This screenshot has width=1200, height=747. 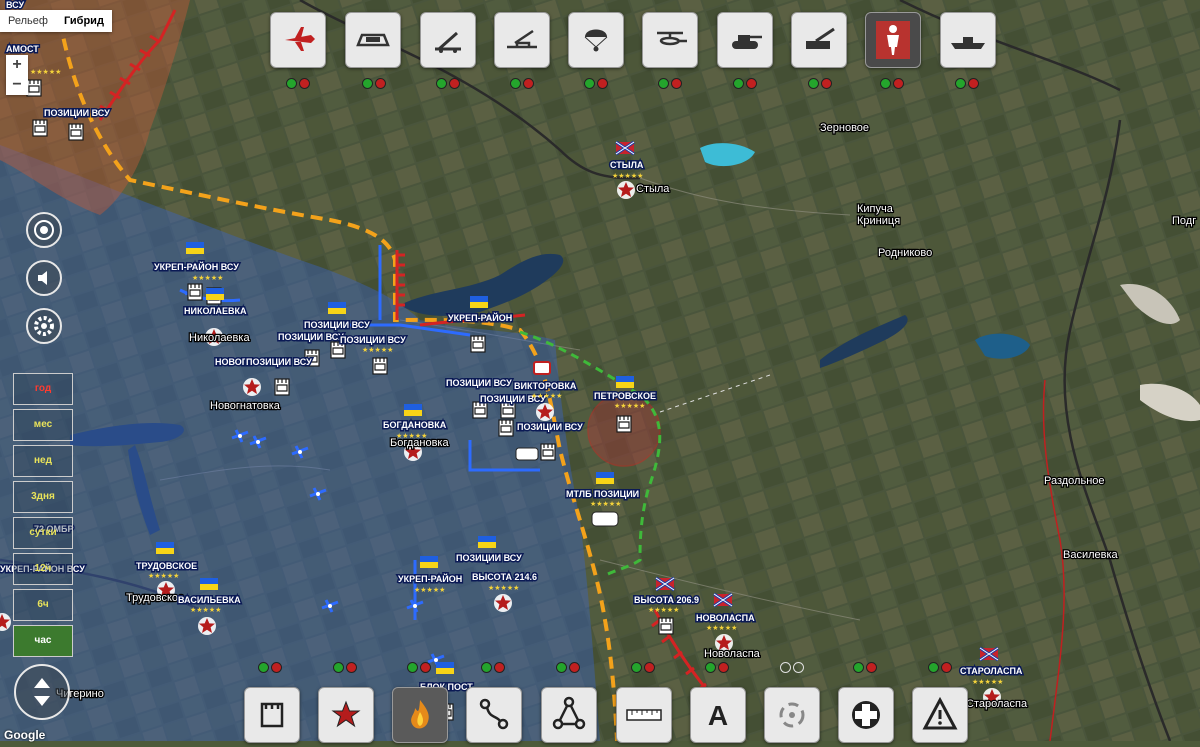 I want to click on place-stila: Стыла, so click(x=653, y=189).